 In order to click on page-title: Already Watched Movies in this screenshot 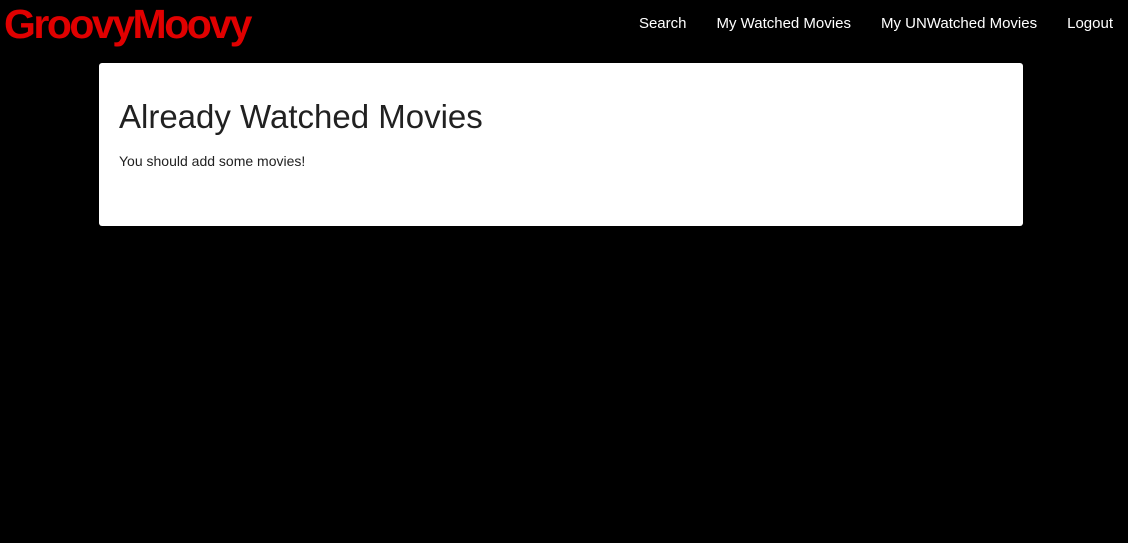, I will do `click(301, 116)`.